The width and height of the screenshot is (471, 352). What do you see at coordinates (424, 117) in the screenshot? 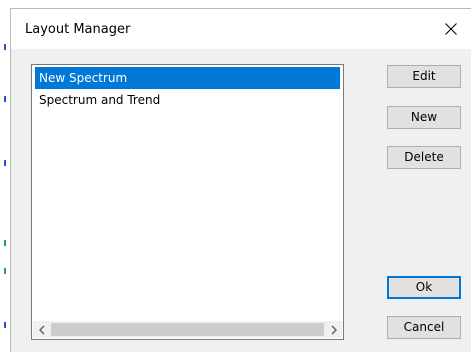
I see `new-button: New` at bounding box center [424, 117].